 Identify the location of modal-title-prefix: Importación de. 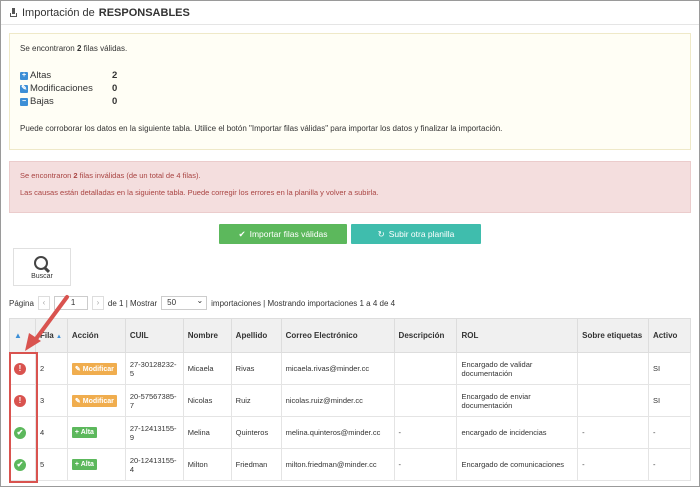
(58, 12).